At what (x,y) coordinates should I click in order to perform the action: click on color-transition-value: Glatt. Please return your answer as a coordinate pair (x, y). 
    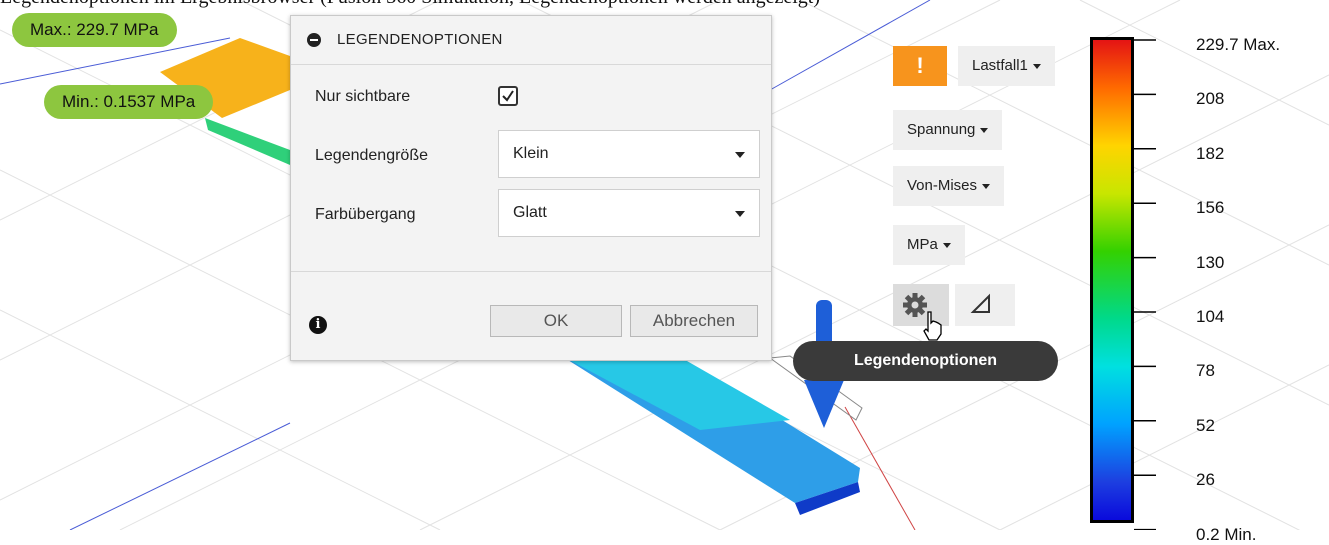
    Looking at the image, I should click on (530, 212).